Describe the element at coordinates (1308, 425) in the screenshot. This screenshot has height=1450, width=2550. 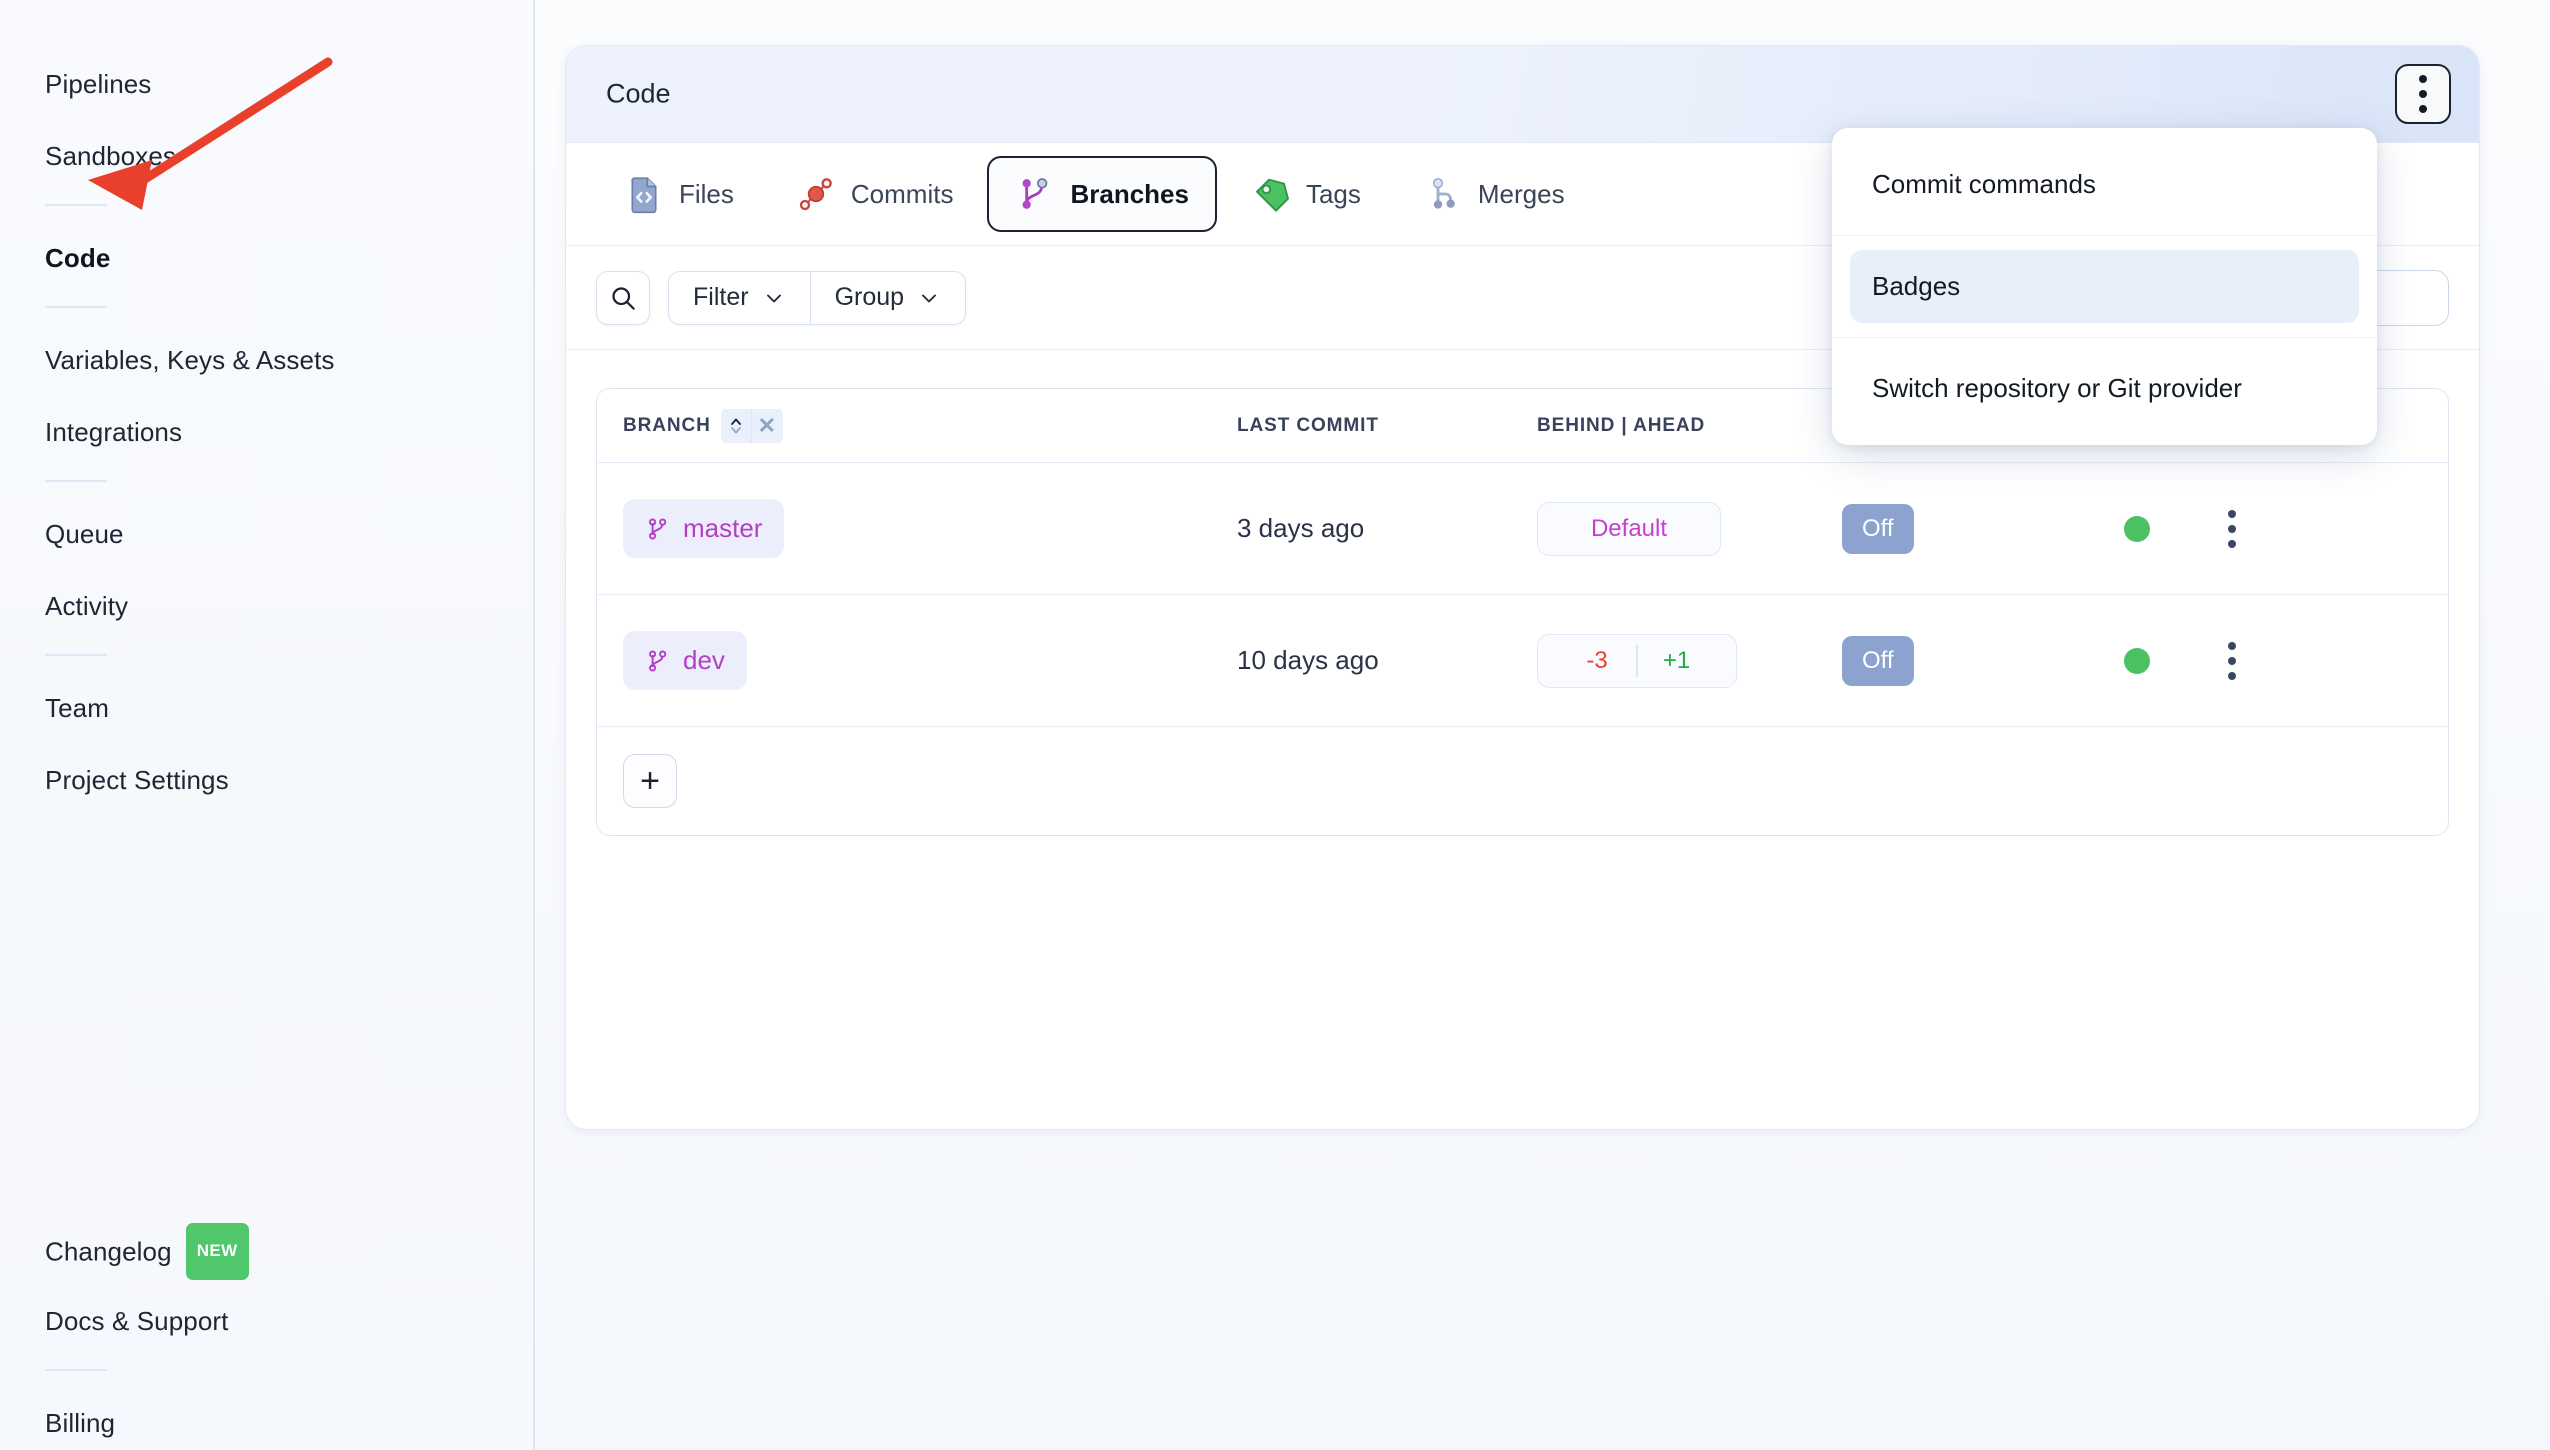
I see `column-label: Last commit` at that location.